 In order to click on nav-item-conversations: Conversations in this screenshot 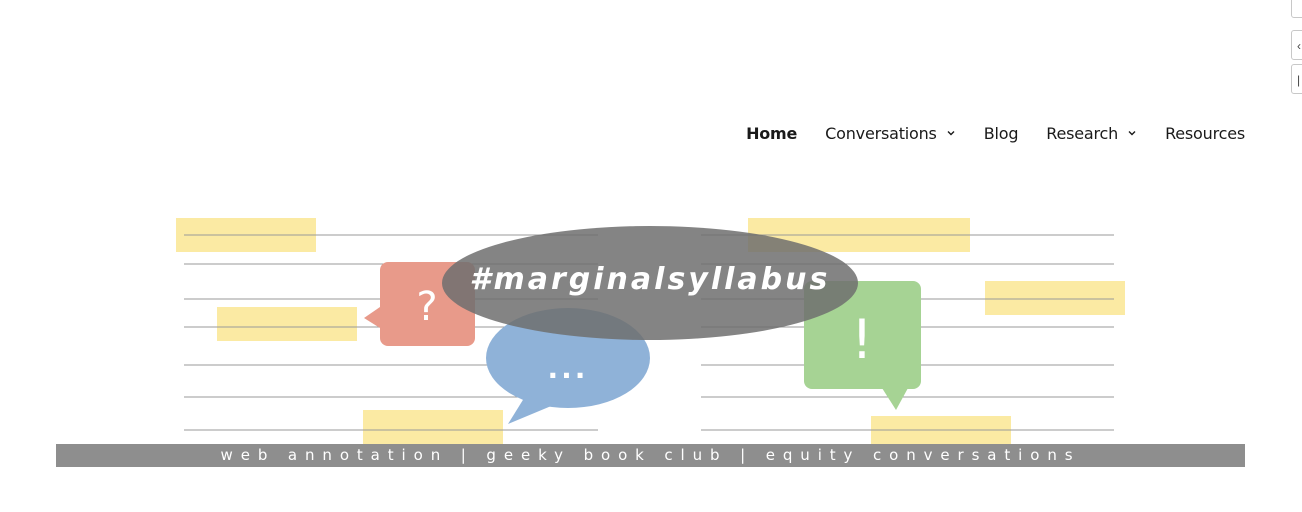, I will do `click(890, 133)`.